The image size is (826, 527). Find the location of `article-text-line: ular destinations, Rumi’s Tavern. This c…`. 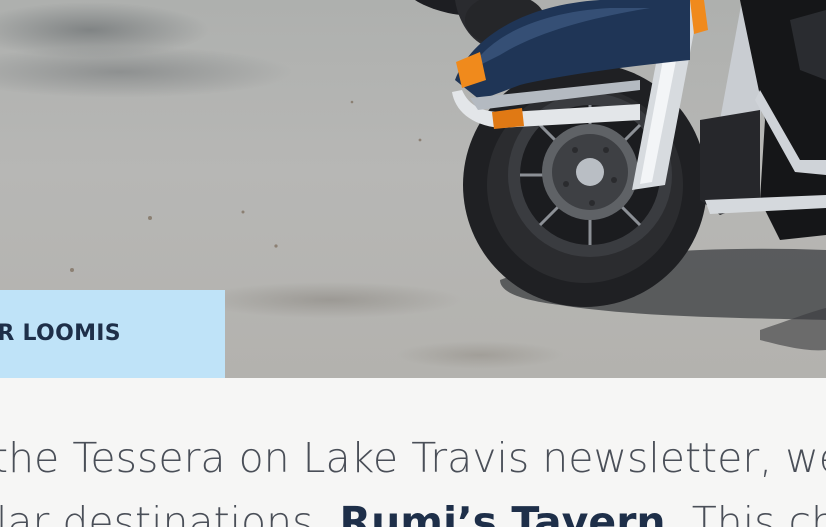

article-text-line: ular destinations, Rumi’s Tavern. This c… is located at coordinates (413, 512).